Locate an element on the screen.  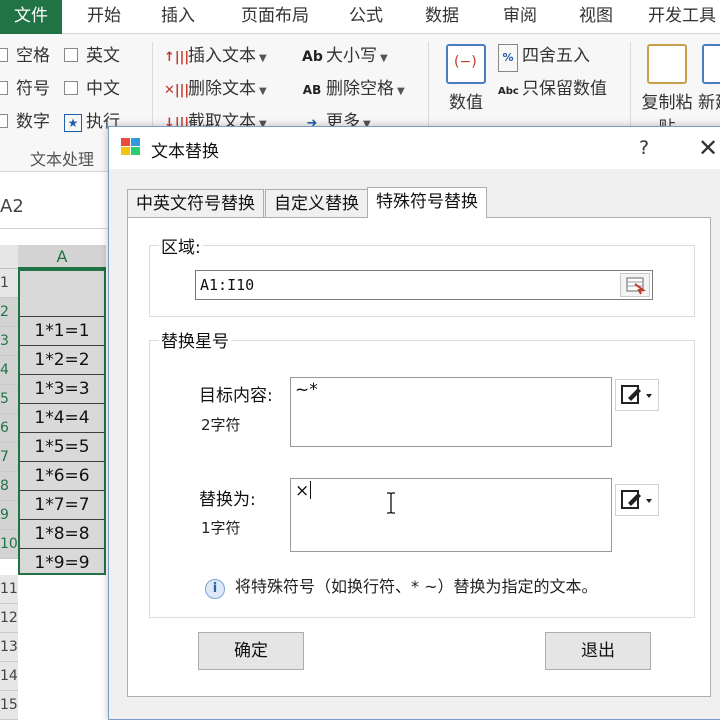
replace-group-label: 替换星号 is located at coordinates (195, 339).